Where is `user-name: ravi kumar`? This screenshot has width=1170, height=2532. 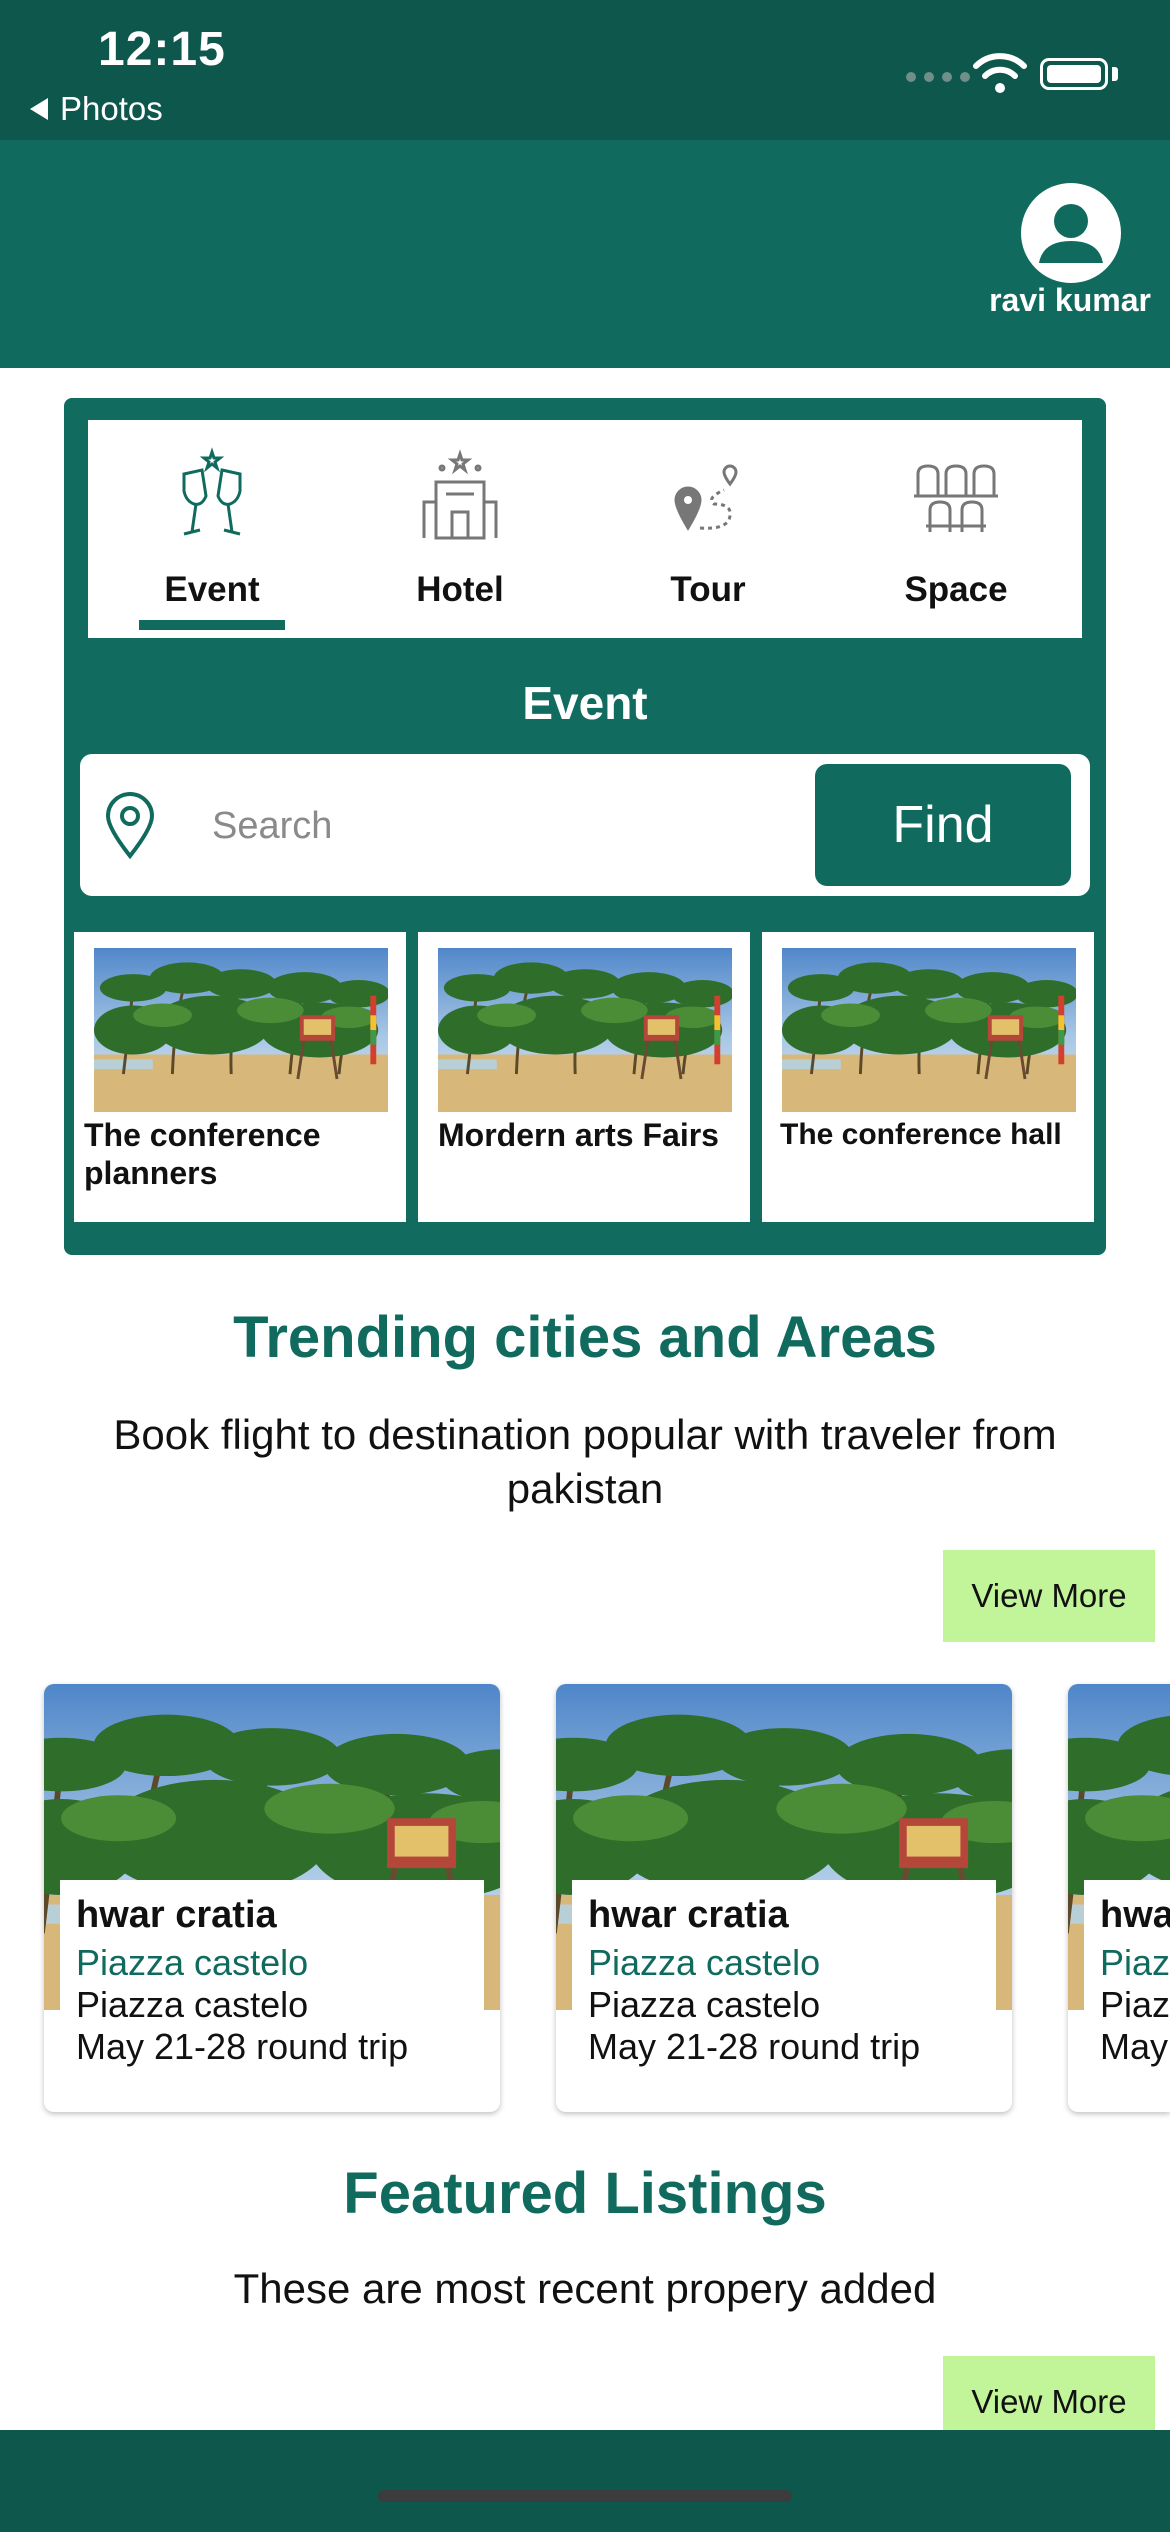
user-name: ravi kumar is located at coordinates (1070, 300).